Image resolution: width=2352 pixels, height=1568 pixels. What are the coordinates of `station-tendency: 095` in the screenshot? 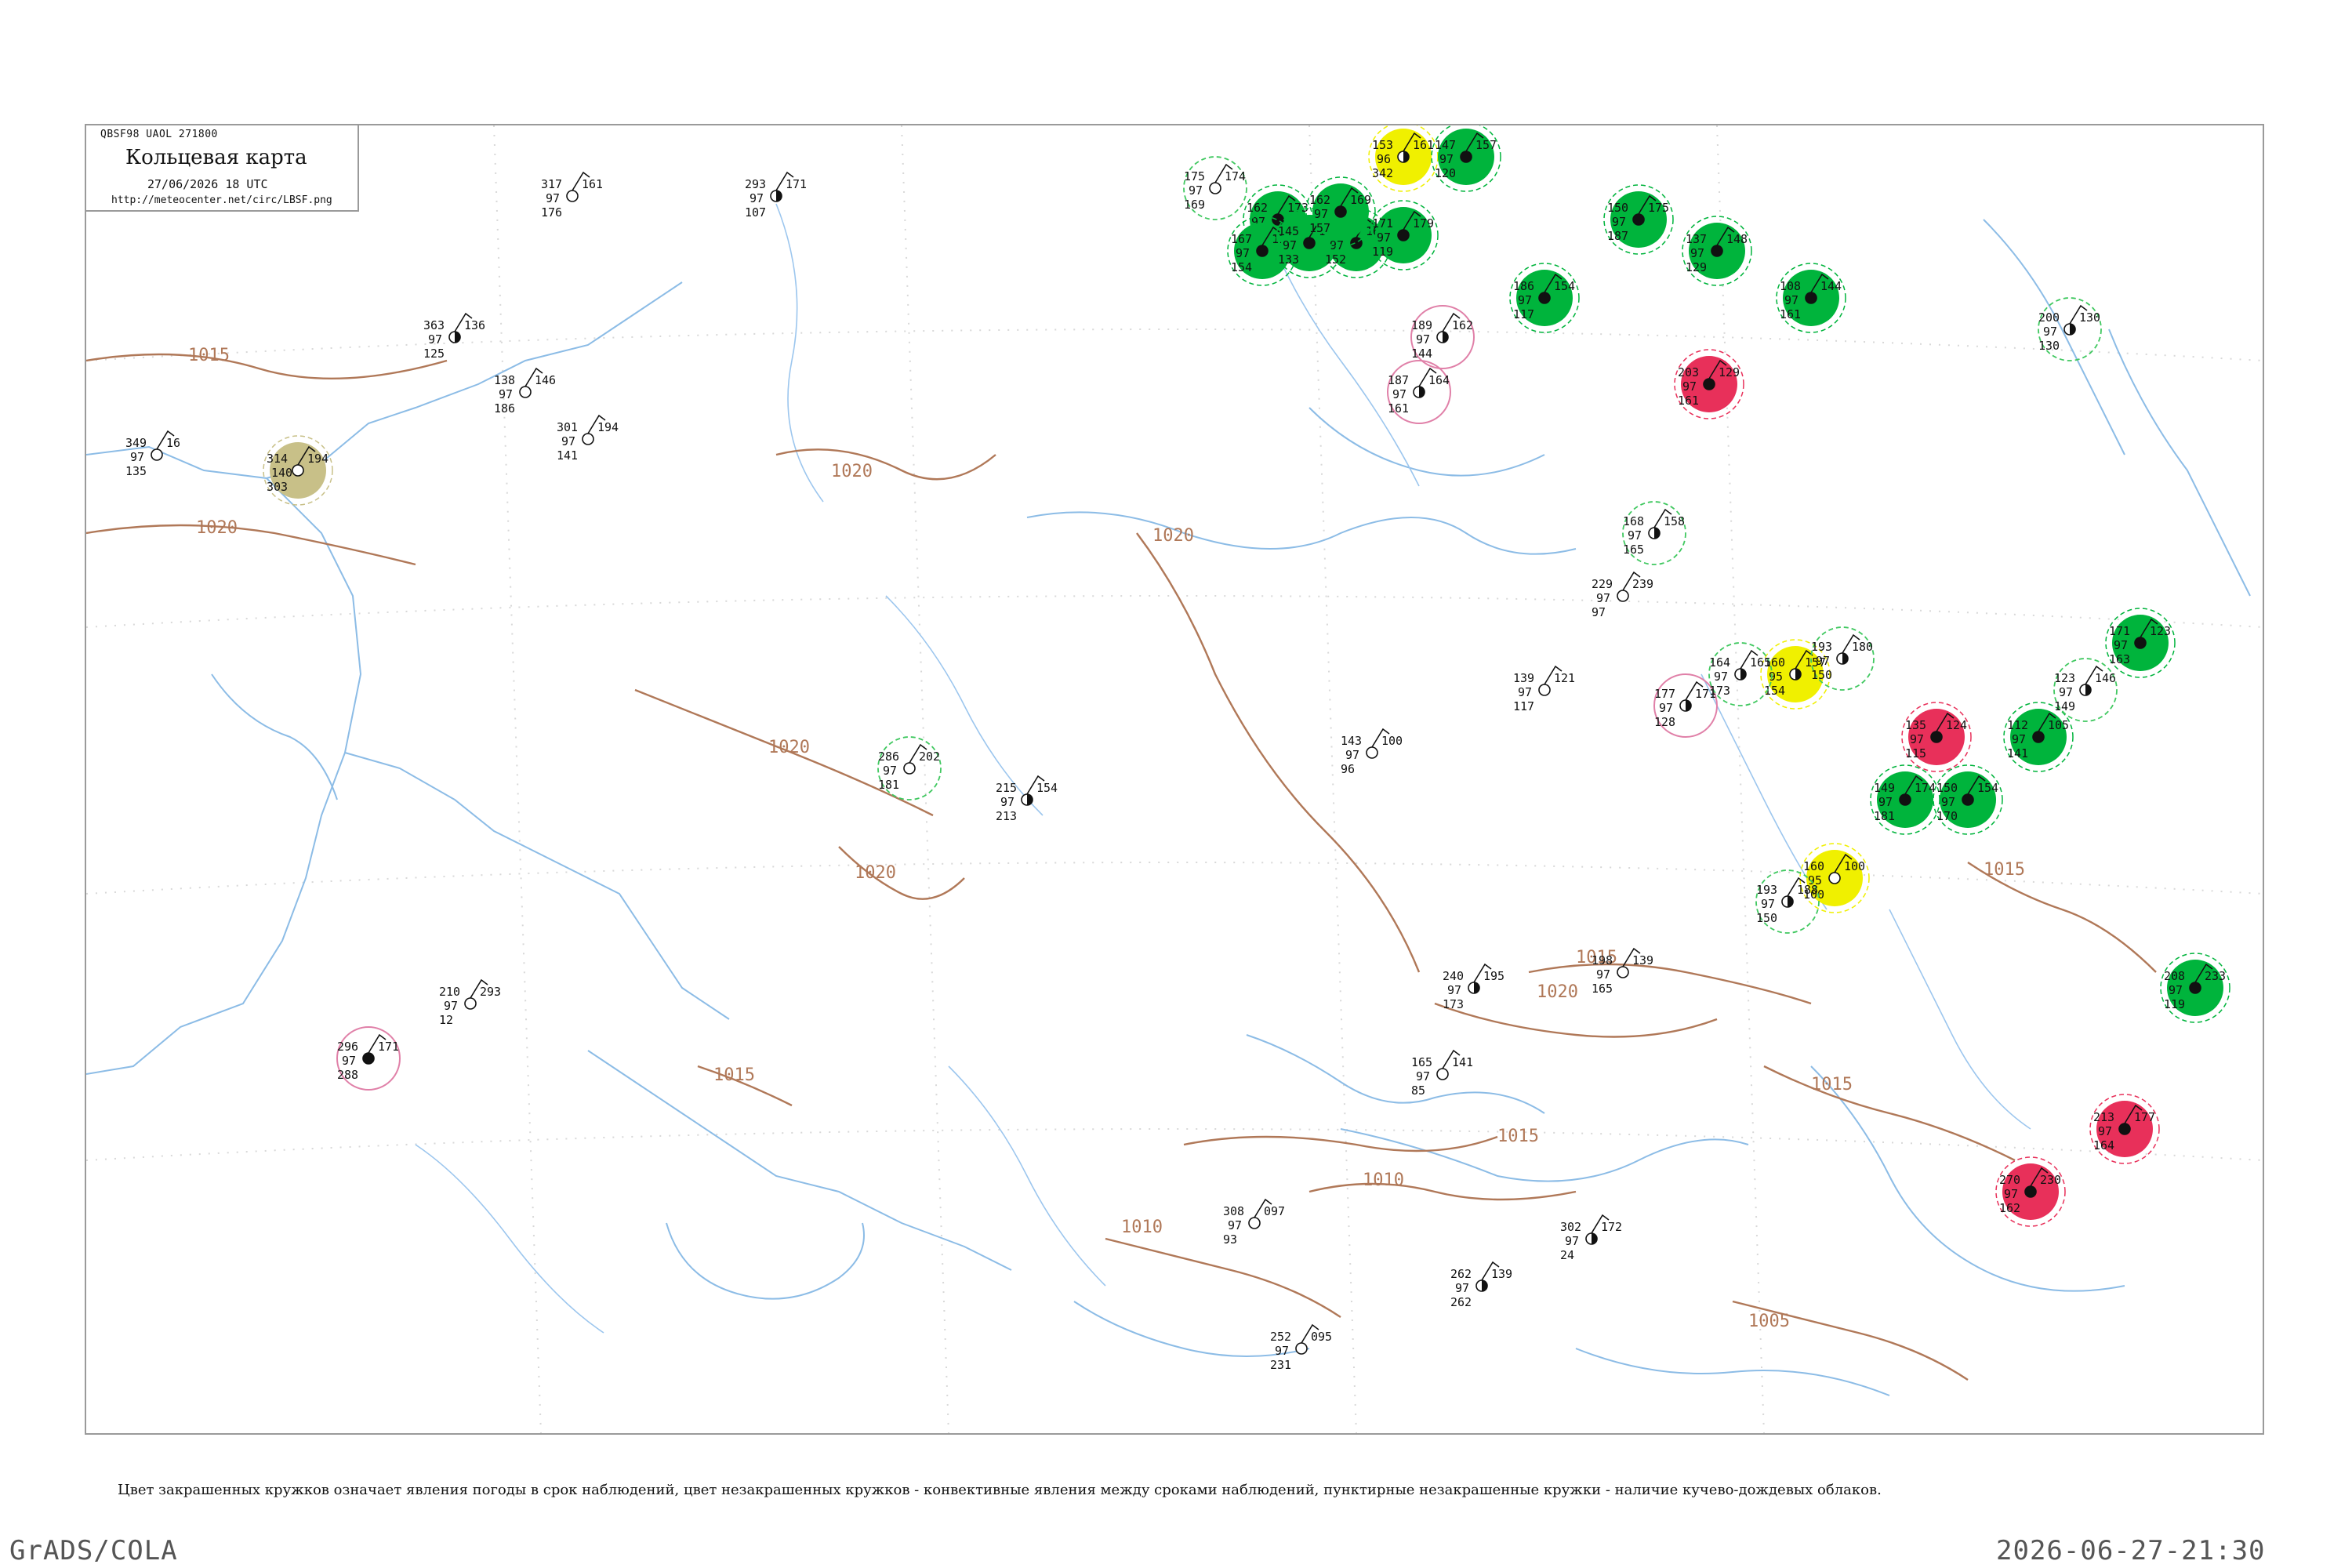 It's located at (1321, 1337).